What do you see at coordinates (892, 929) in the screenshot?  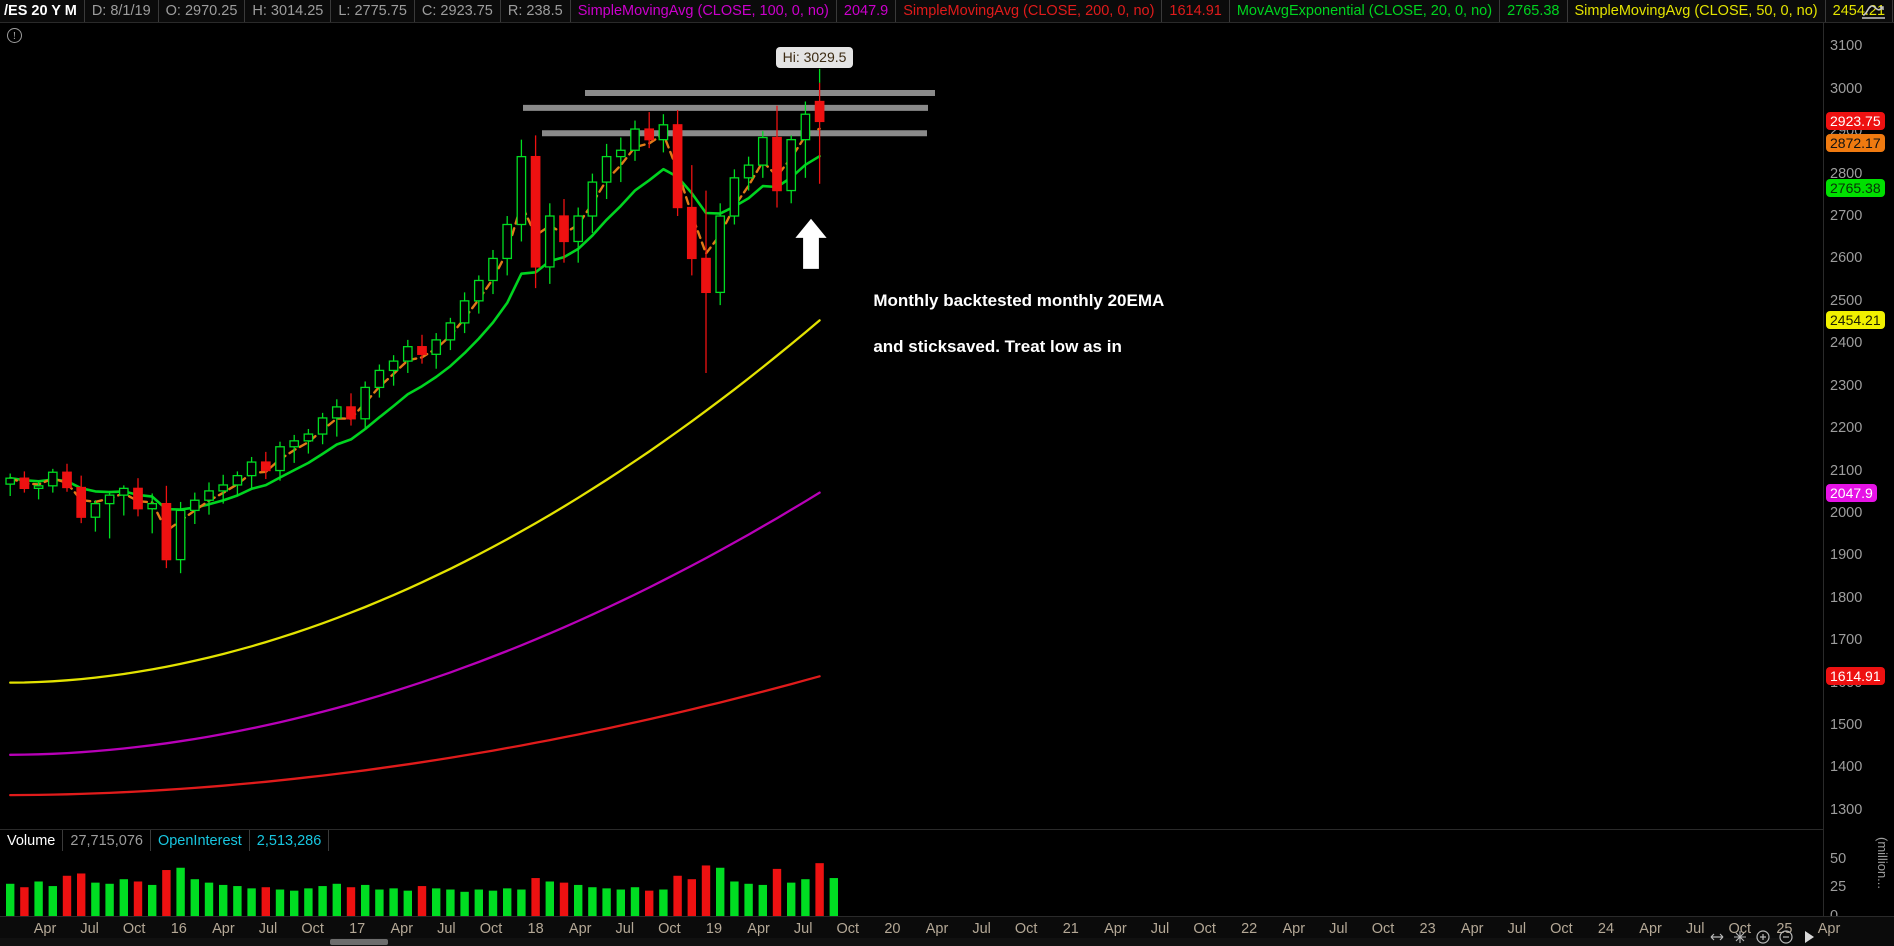 I see `time-tick-20-19: 20` at bounding box center [892, 929].